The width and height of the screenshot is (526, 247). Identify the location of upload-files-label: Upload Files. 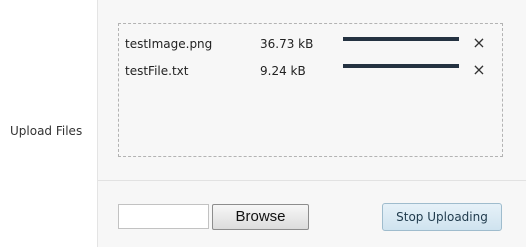
(46, 131).